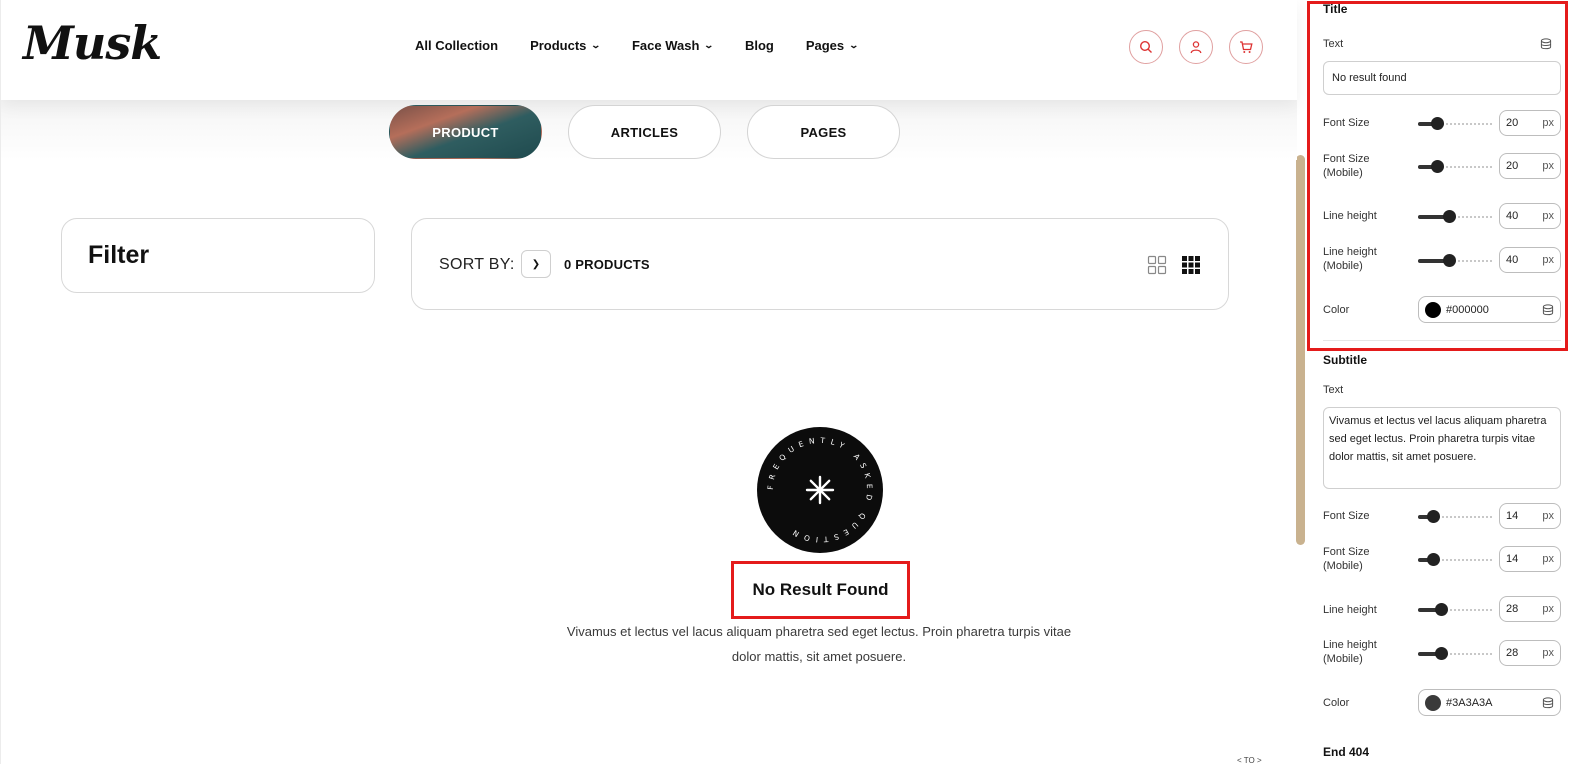 This screenshot has height=764, width=1571. I want to click on search-type-tabs: PRODUCT ARTICLES PAGES, so click(644, 132).